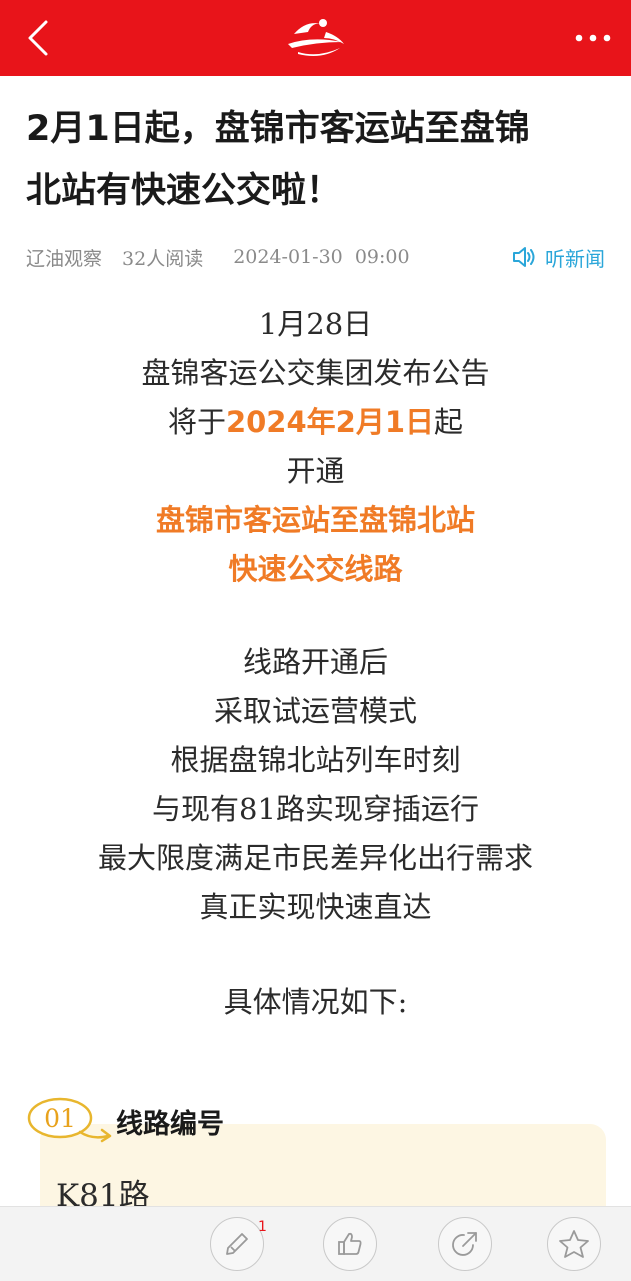  Describe the element at coordinates (163, 258) in the screenshot. I see `read-count: 32人阅读` at that location.